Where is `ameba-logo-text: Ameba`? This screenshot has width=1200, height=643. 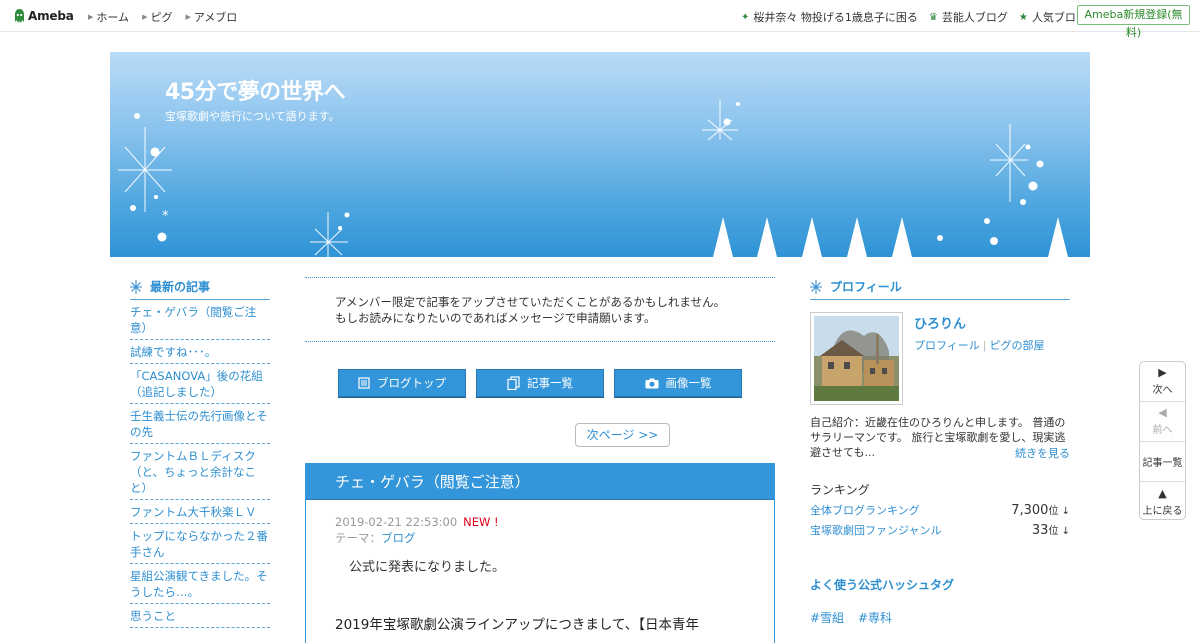
ameba-logo-text: Ameba is located at coordinates (51, 16).